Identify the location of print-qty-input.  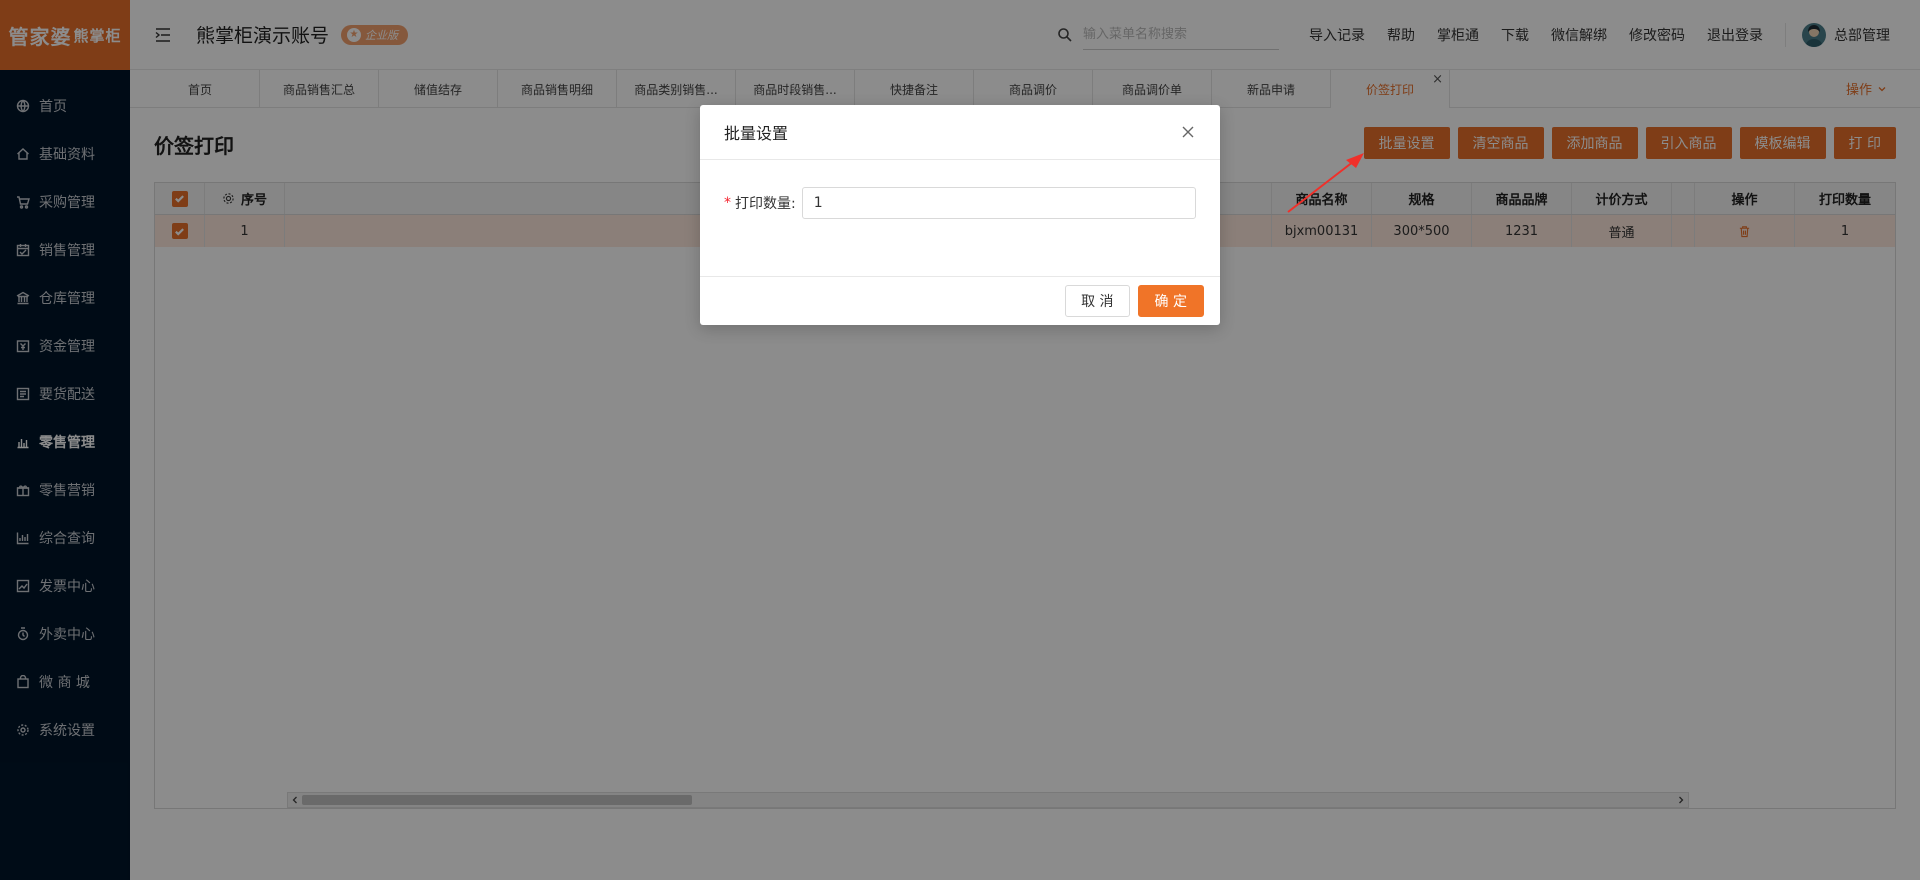
(998, 203).